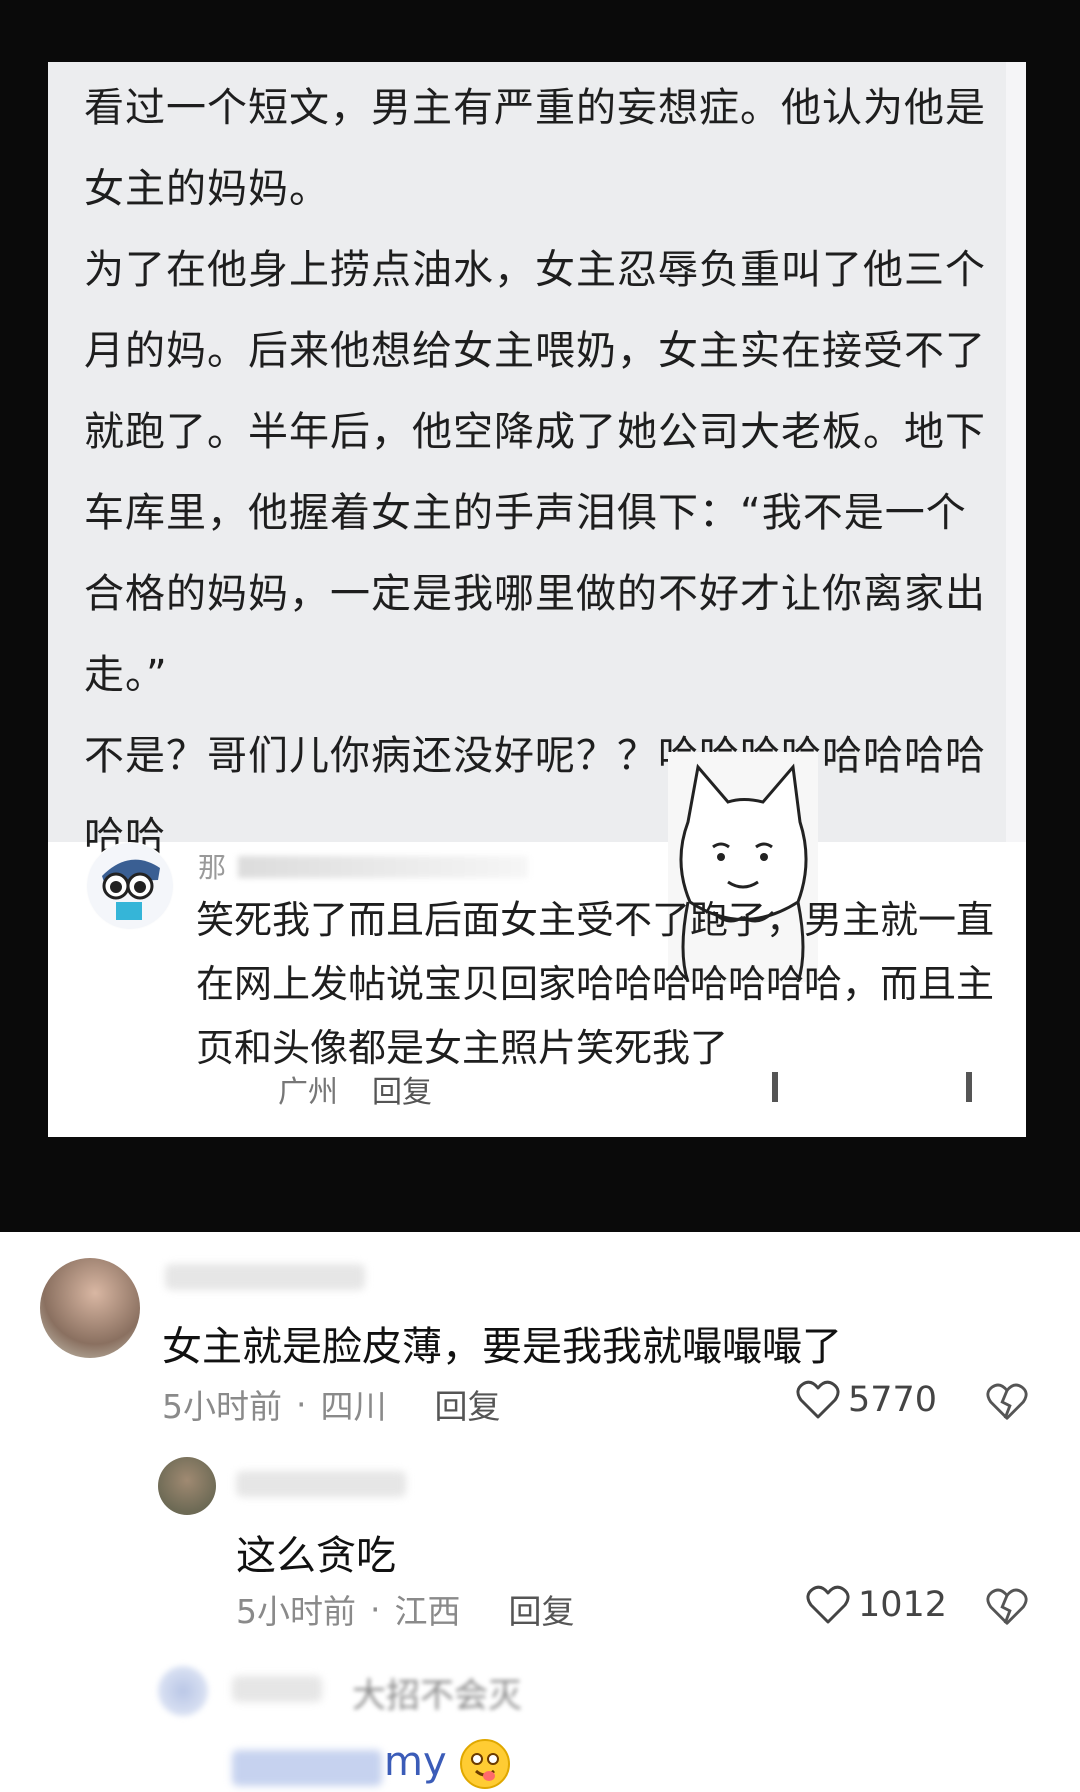 This screenshot has height=1792, width=1080. I want to click on comment-text: my, so click(447, 1764).